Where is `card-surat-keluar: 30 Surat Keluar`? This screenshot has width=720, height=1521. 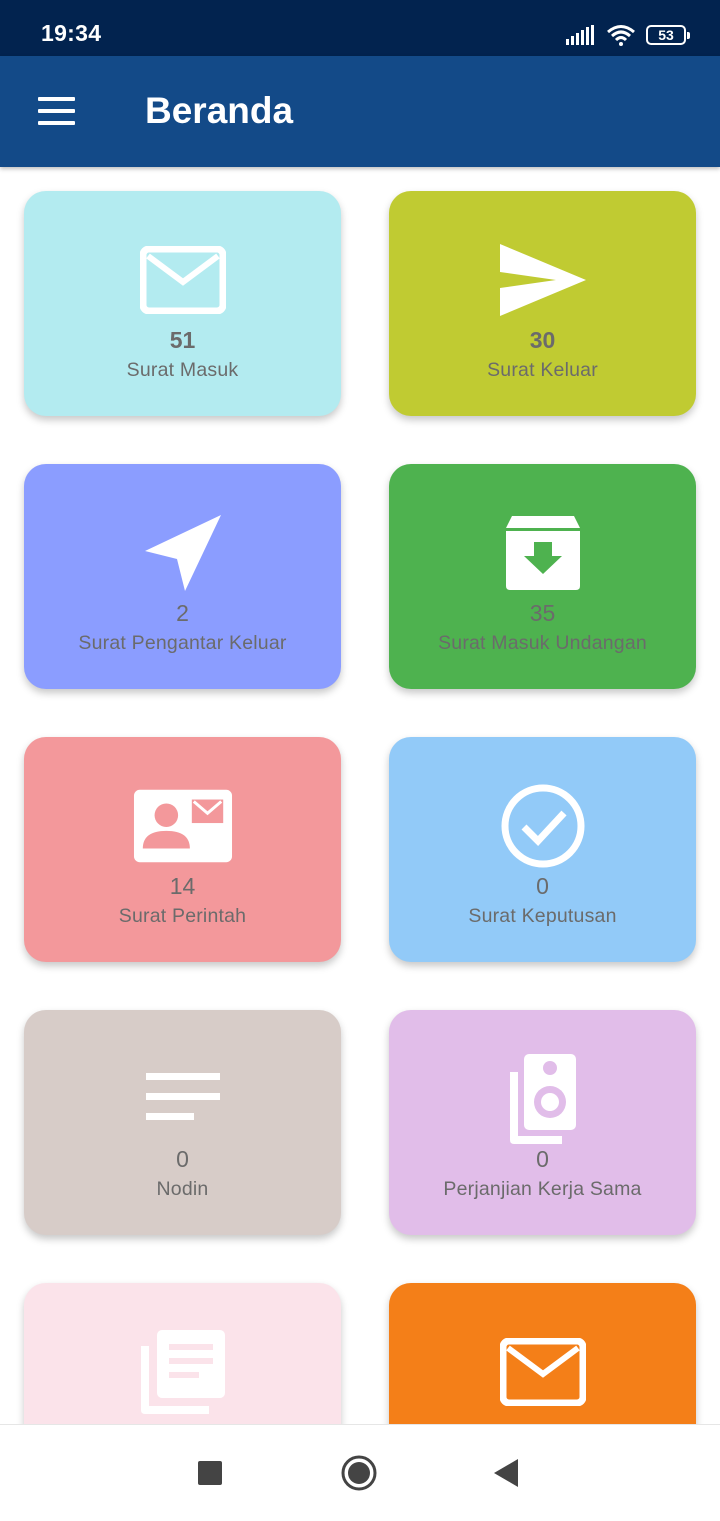
card-surat-keluar: 30 Surat Keluar is located at coordinates (542, 303).